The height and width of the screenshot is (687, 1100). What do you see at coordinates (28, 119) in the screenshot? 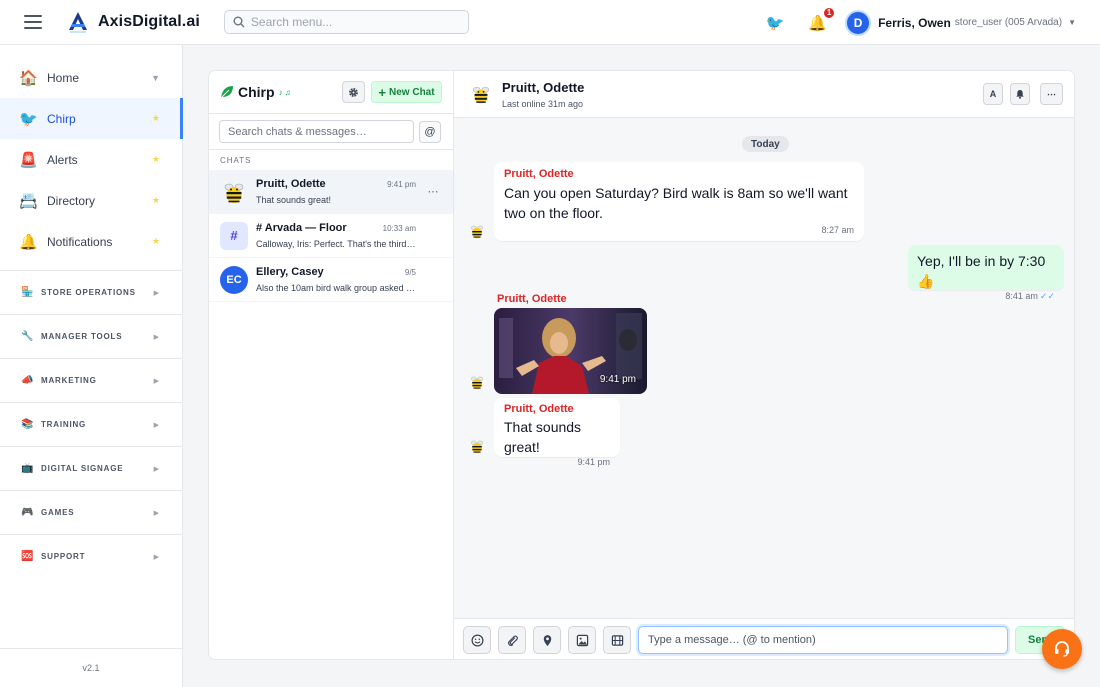
I see `bird-icon: 🐦` at bounding box center [28, 119].